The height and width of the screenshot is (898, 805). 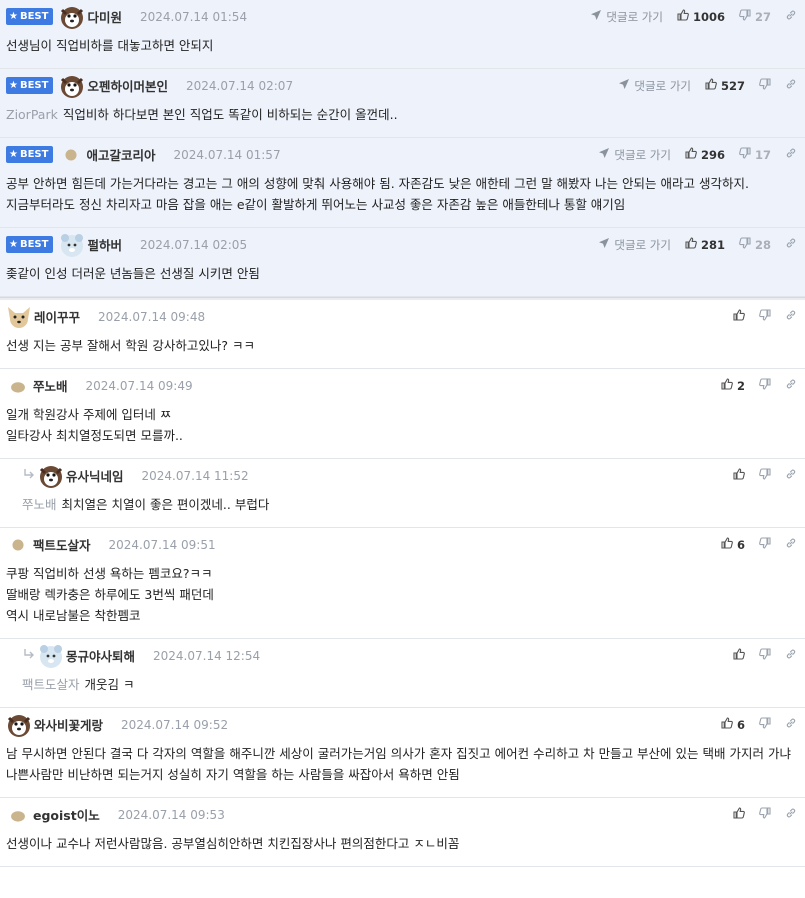 What do you see at coordinates (733, 385) in the screenshot?
I see `upvote-button: 2` at bounding box center [733, 385].